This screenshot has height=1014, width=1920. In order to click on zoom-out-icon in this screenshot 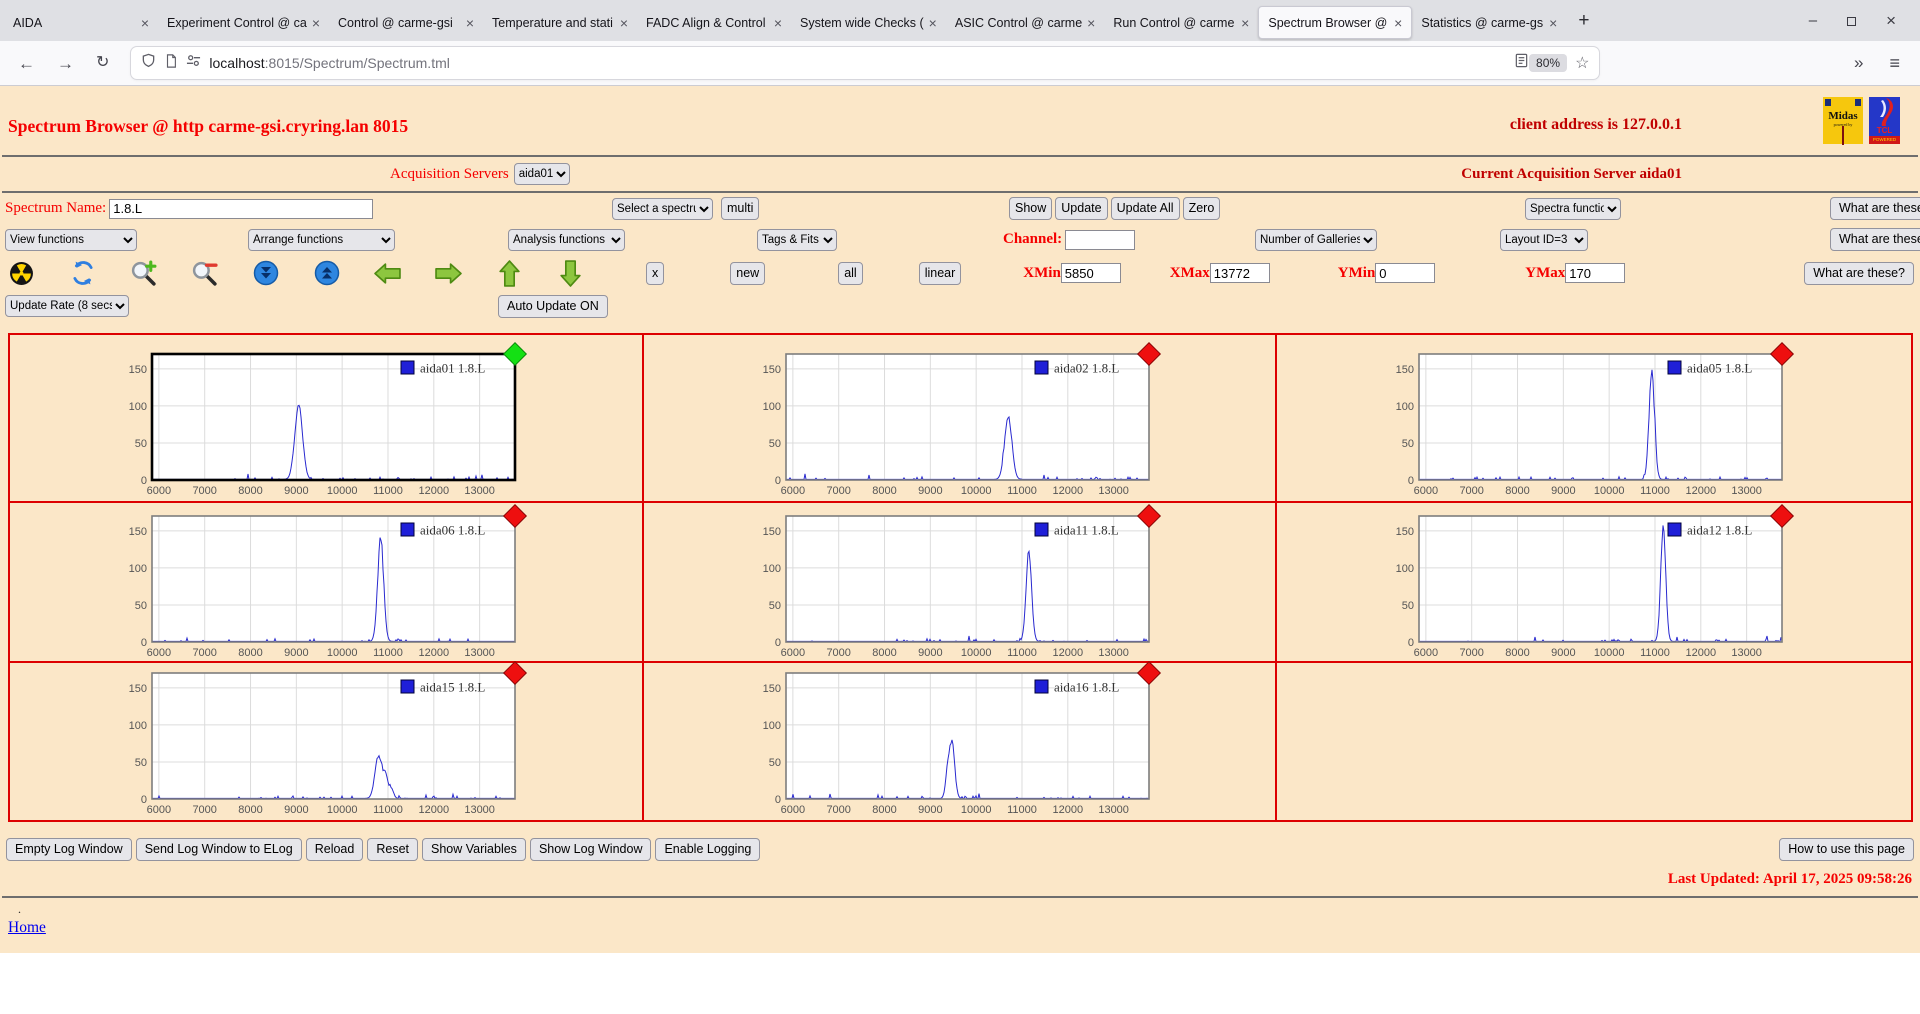, I will do `click(204, 273)`.